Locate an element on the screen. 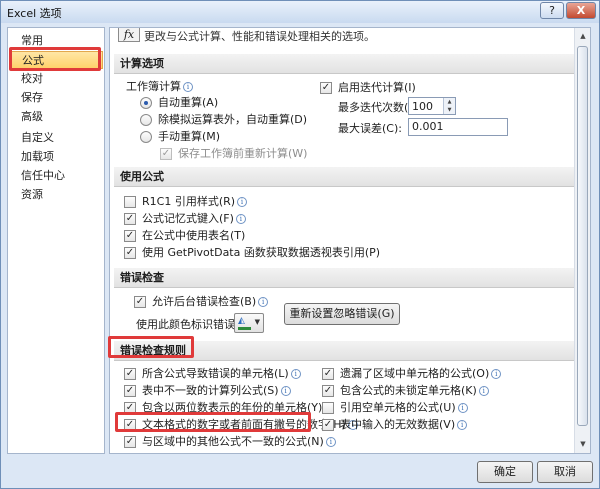  color-swatch is located at coordinates (244, 328).